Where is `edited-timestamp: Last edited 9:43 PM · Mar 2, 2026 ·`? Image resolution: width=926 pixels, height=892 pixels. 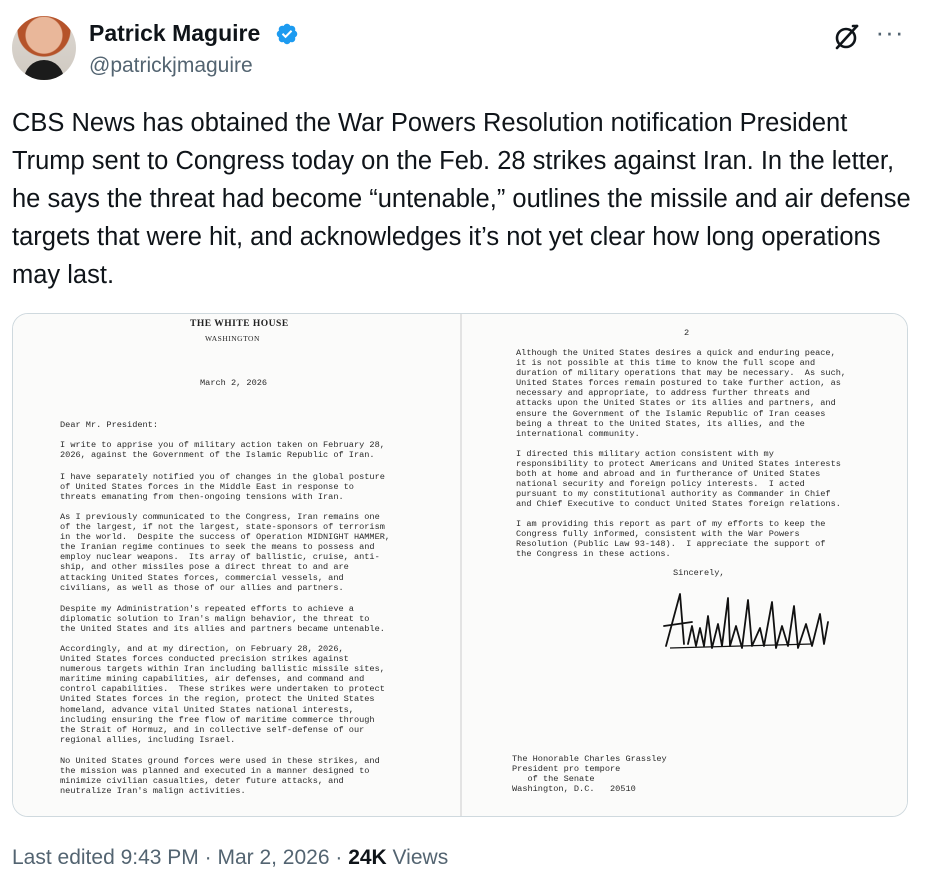 edited-timestamp: Last edited 9:43 PM · Mar 2, 2026 · is located at coordinates (180, 857).